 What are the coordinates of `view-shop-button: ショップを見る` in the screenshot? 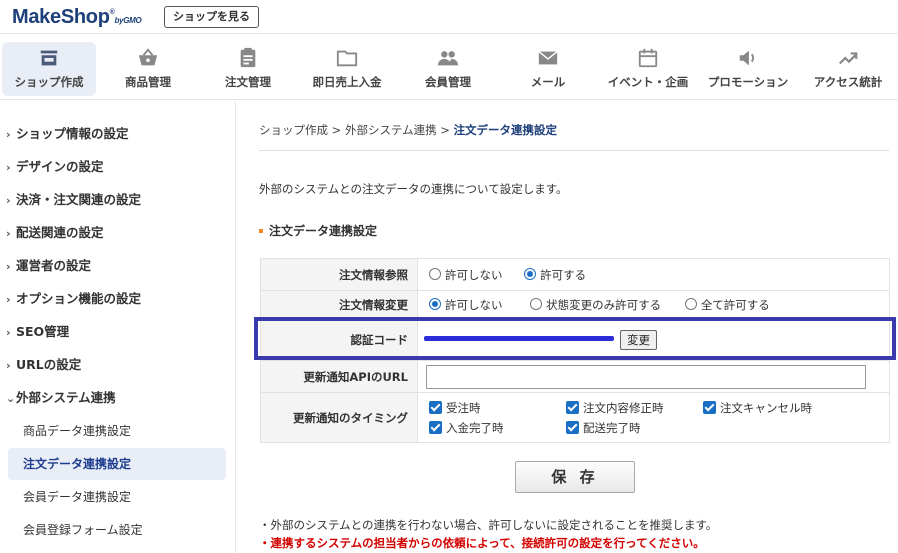 It's located at (211, 17).